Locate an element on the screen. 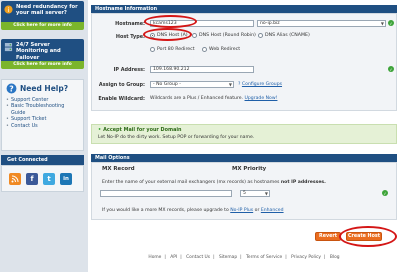 The image size is (400, 272). help-title: Need Help? is located at coordinates (44, 88).